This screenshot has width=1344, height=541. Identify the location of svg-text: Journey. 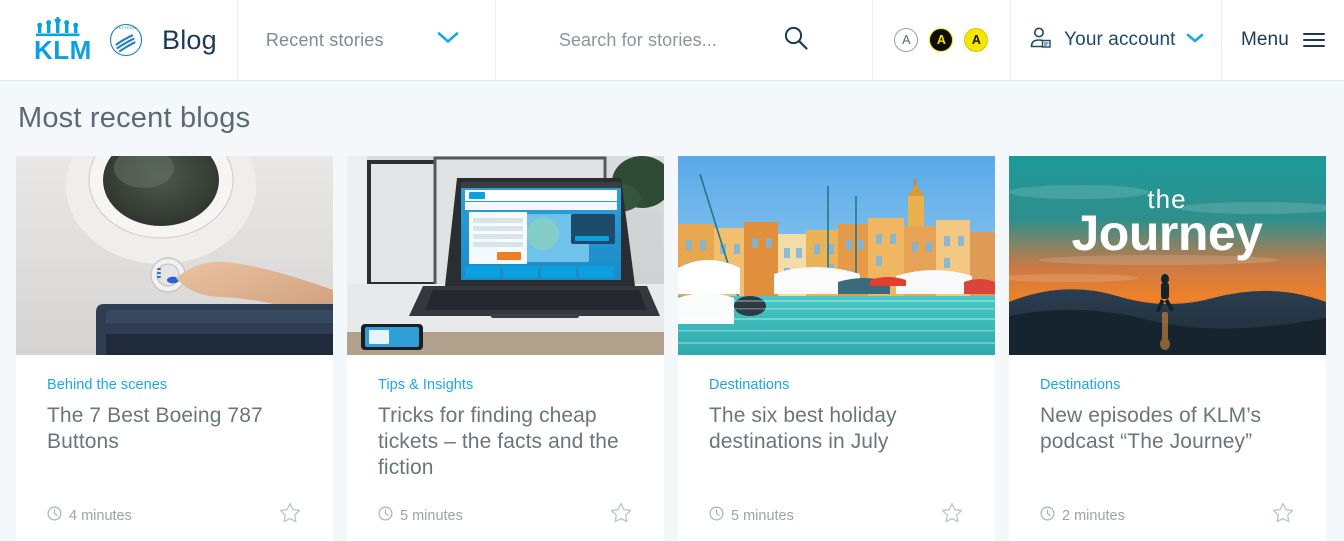
(1167, 233).